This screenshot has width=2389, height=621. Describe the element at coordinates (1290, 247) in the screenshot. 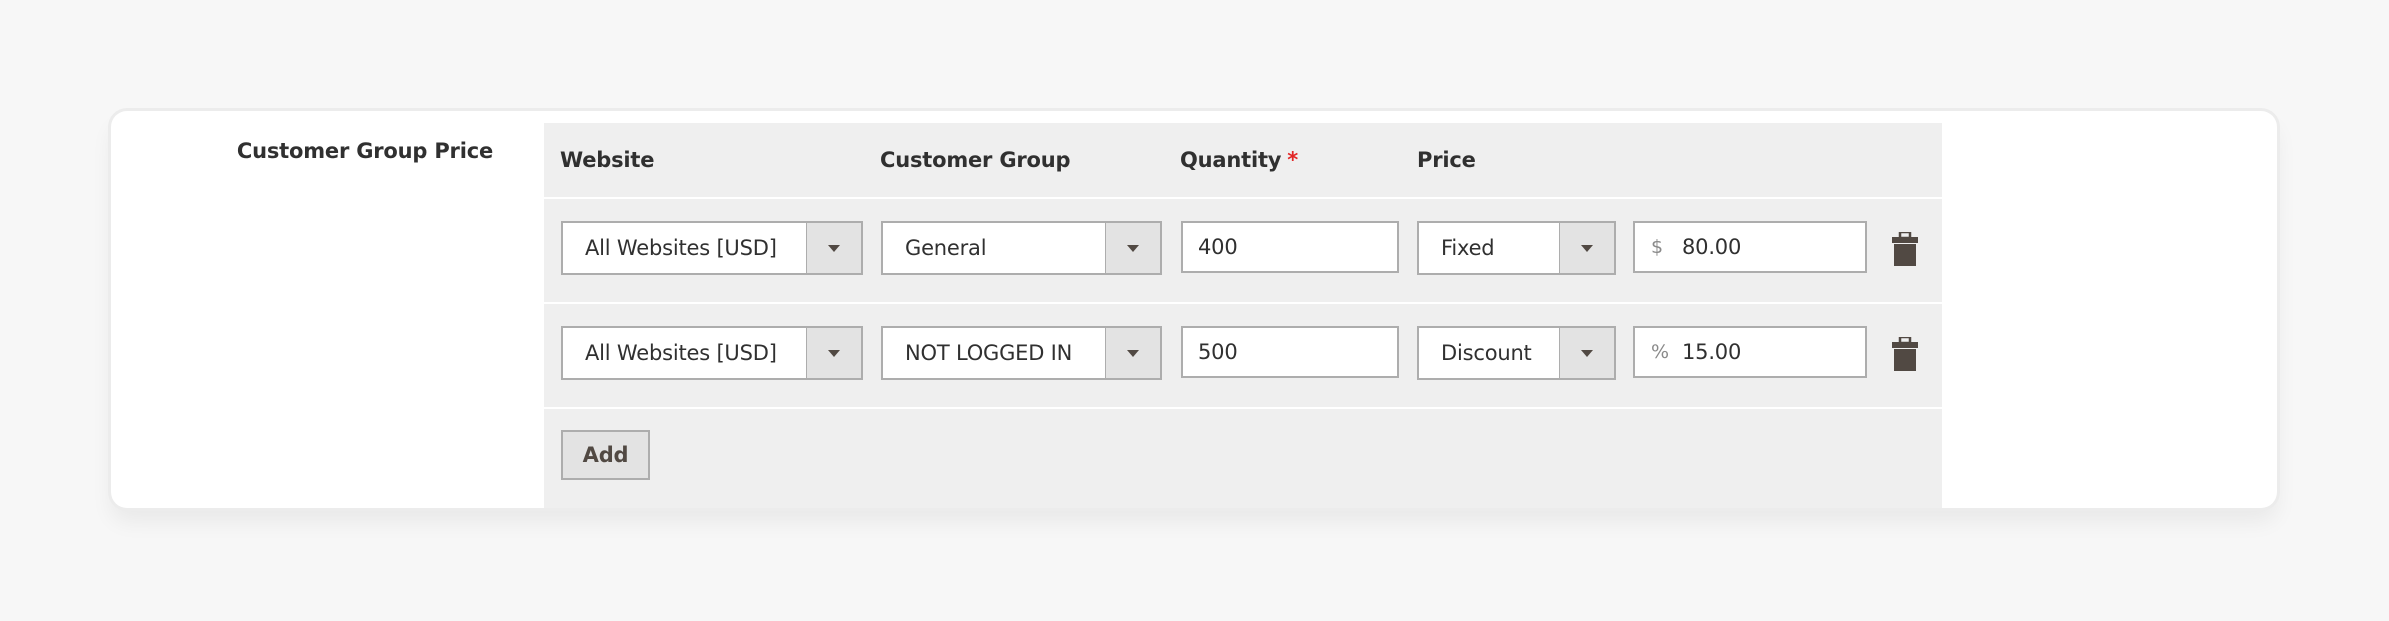

I see `quantity-input: 400` at that location.